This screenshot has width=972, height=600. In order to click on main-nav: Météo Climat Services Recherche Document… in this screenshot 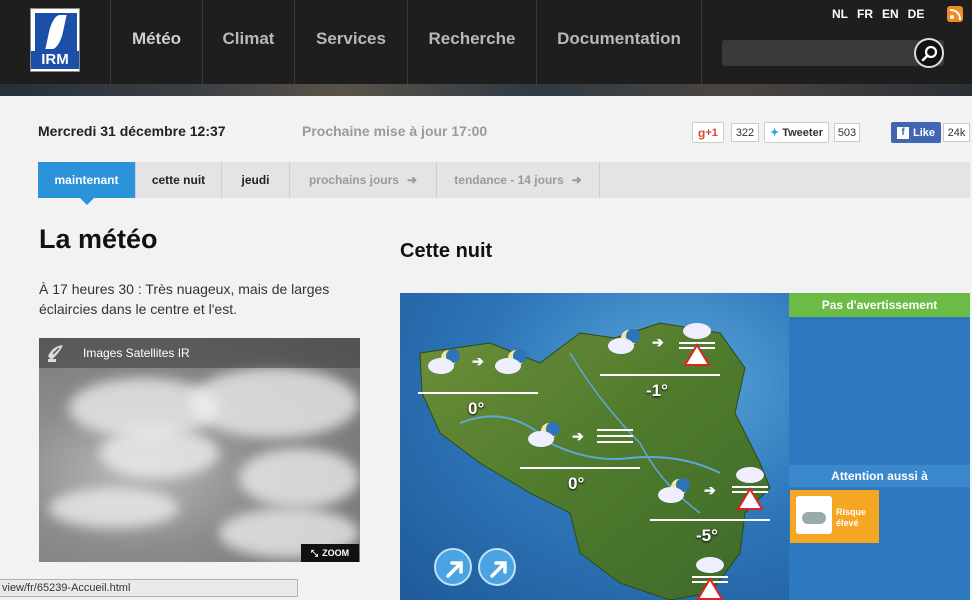, I will do `click(406, 42)`.